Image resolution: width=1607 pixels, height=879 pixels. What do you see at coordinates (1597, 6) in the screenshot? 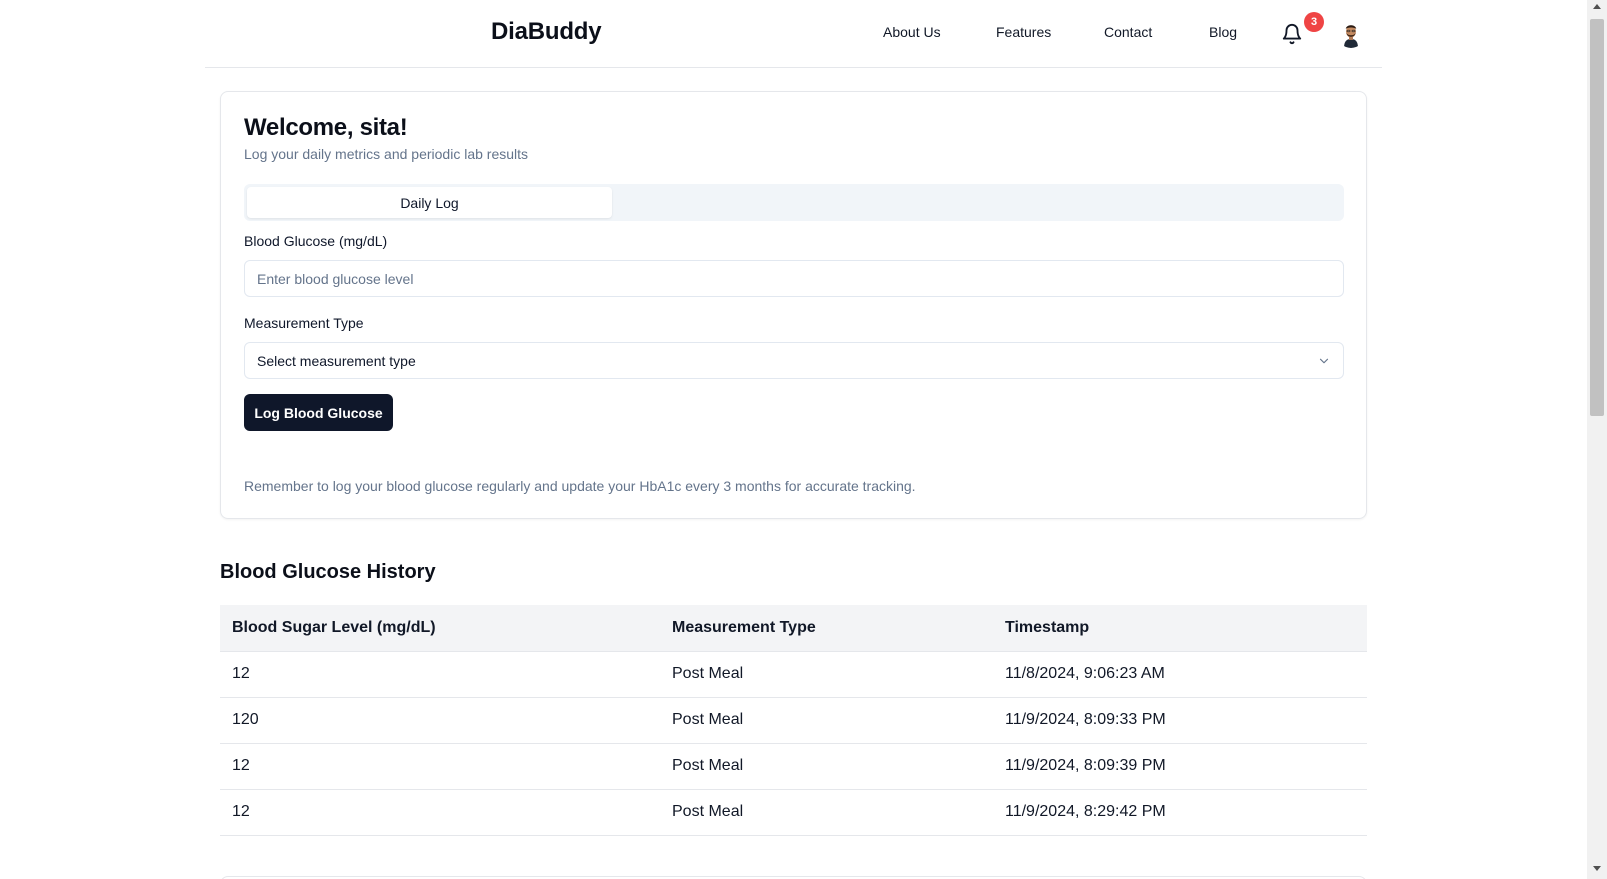
I see `scroll-up-arrow-icon` at bounding box center [1597, 6].